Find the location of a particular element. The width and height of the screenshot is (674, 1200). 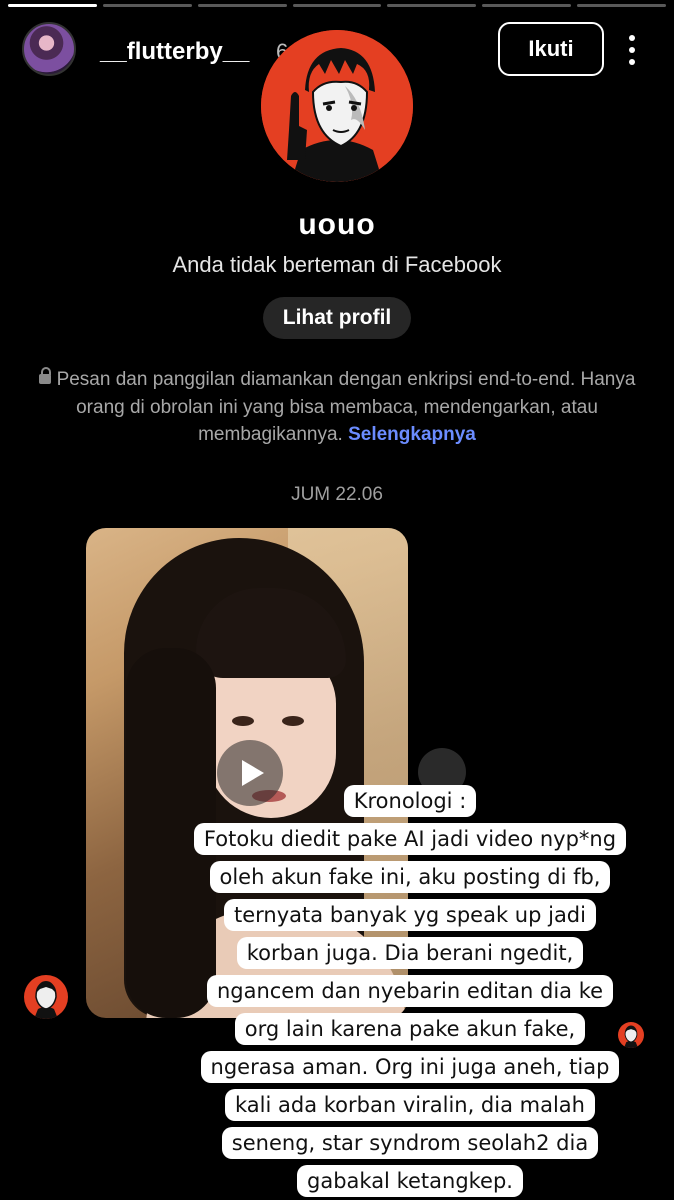

follow-button: Ikuti is located at coordinates (551, 49).